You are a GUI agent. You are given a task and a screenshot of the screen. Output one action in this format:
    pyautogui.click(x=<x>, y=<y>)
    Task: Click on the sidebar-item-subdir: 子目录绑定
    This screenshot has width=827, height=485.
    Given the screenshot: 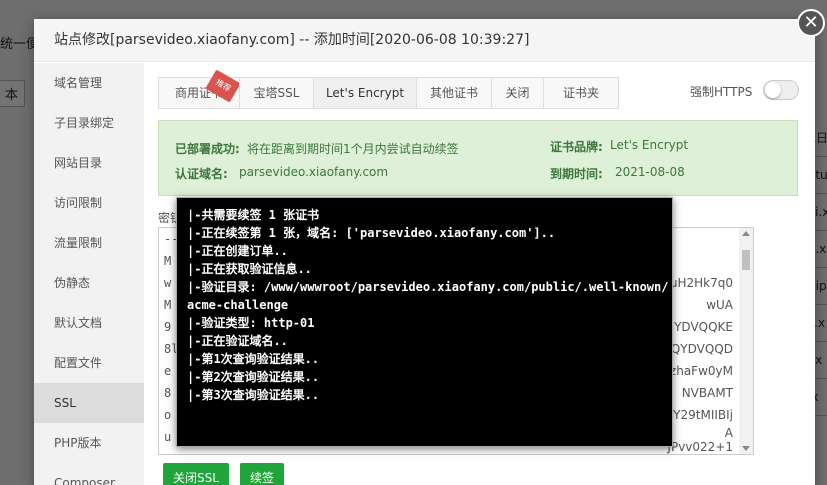 What is the action you would take?
    pyautogui.click(x=89, y=123)
    